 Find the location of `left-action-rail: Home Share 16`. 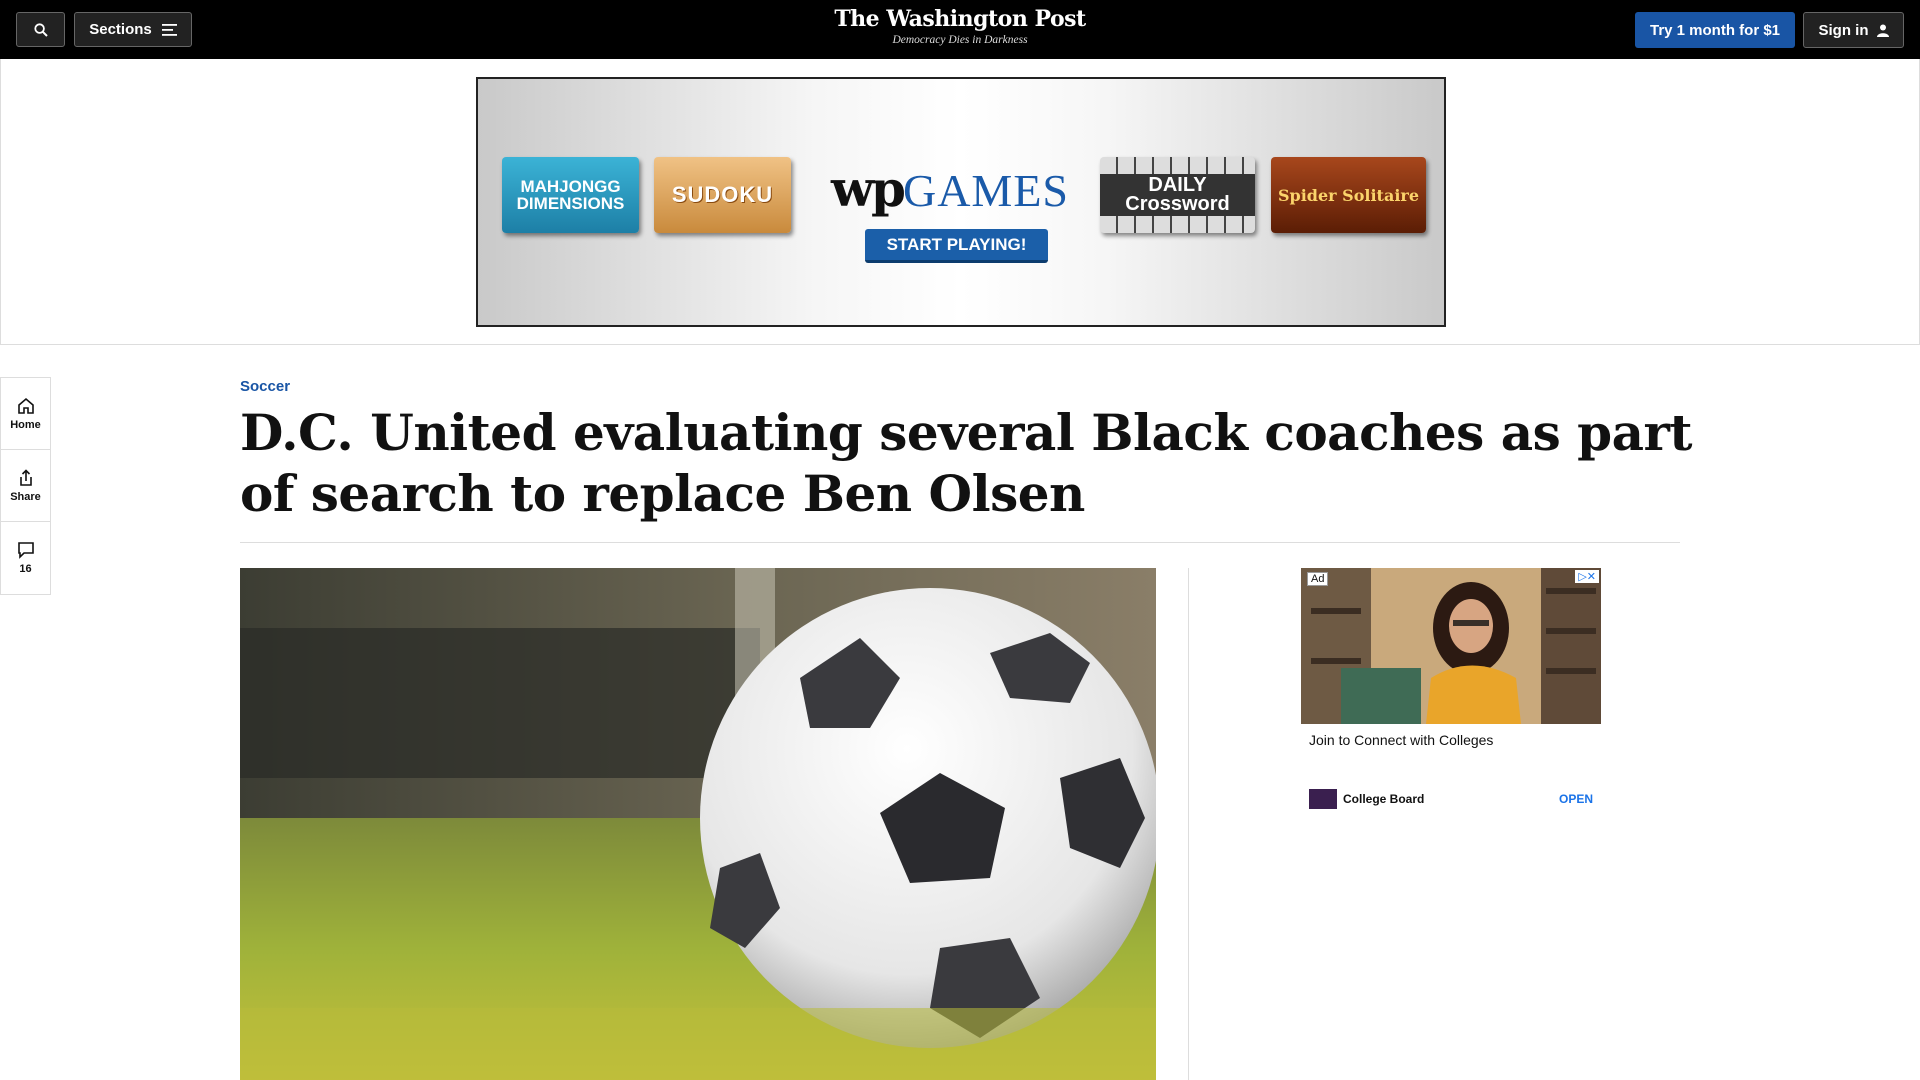

left-action-rail: Home Share 16 is located at coordinates (25, 486).